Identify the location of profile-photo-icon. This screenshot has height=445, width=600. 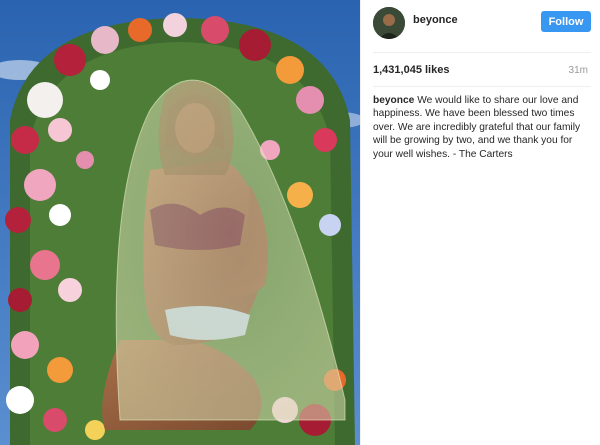
(389, 23).